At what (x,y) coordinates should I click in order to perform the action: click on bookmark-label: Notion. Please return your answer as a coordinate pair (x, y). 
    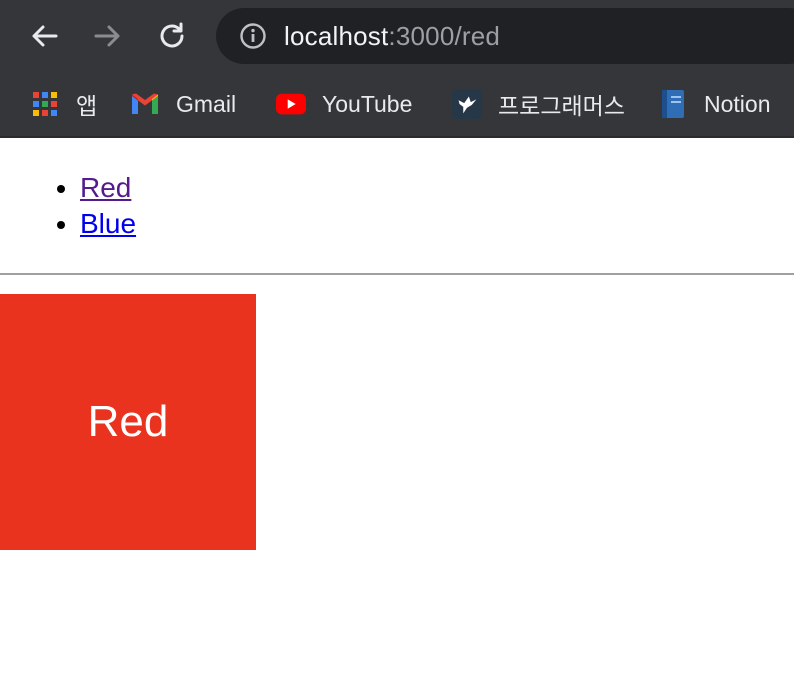
    Looking at the image, I should click on (737, 103).